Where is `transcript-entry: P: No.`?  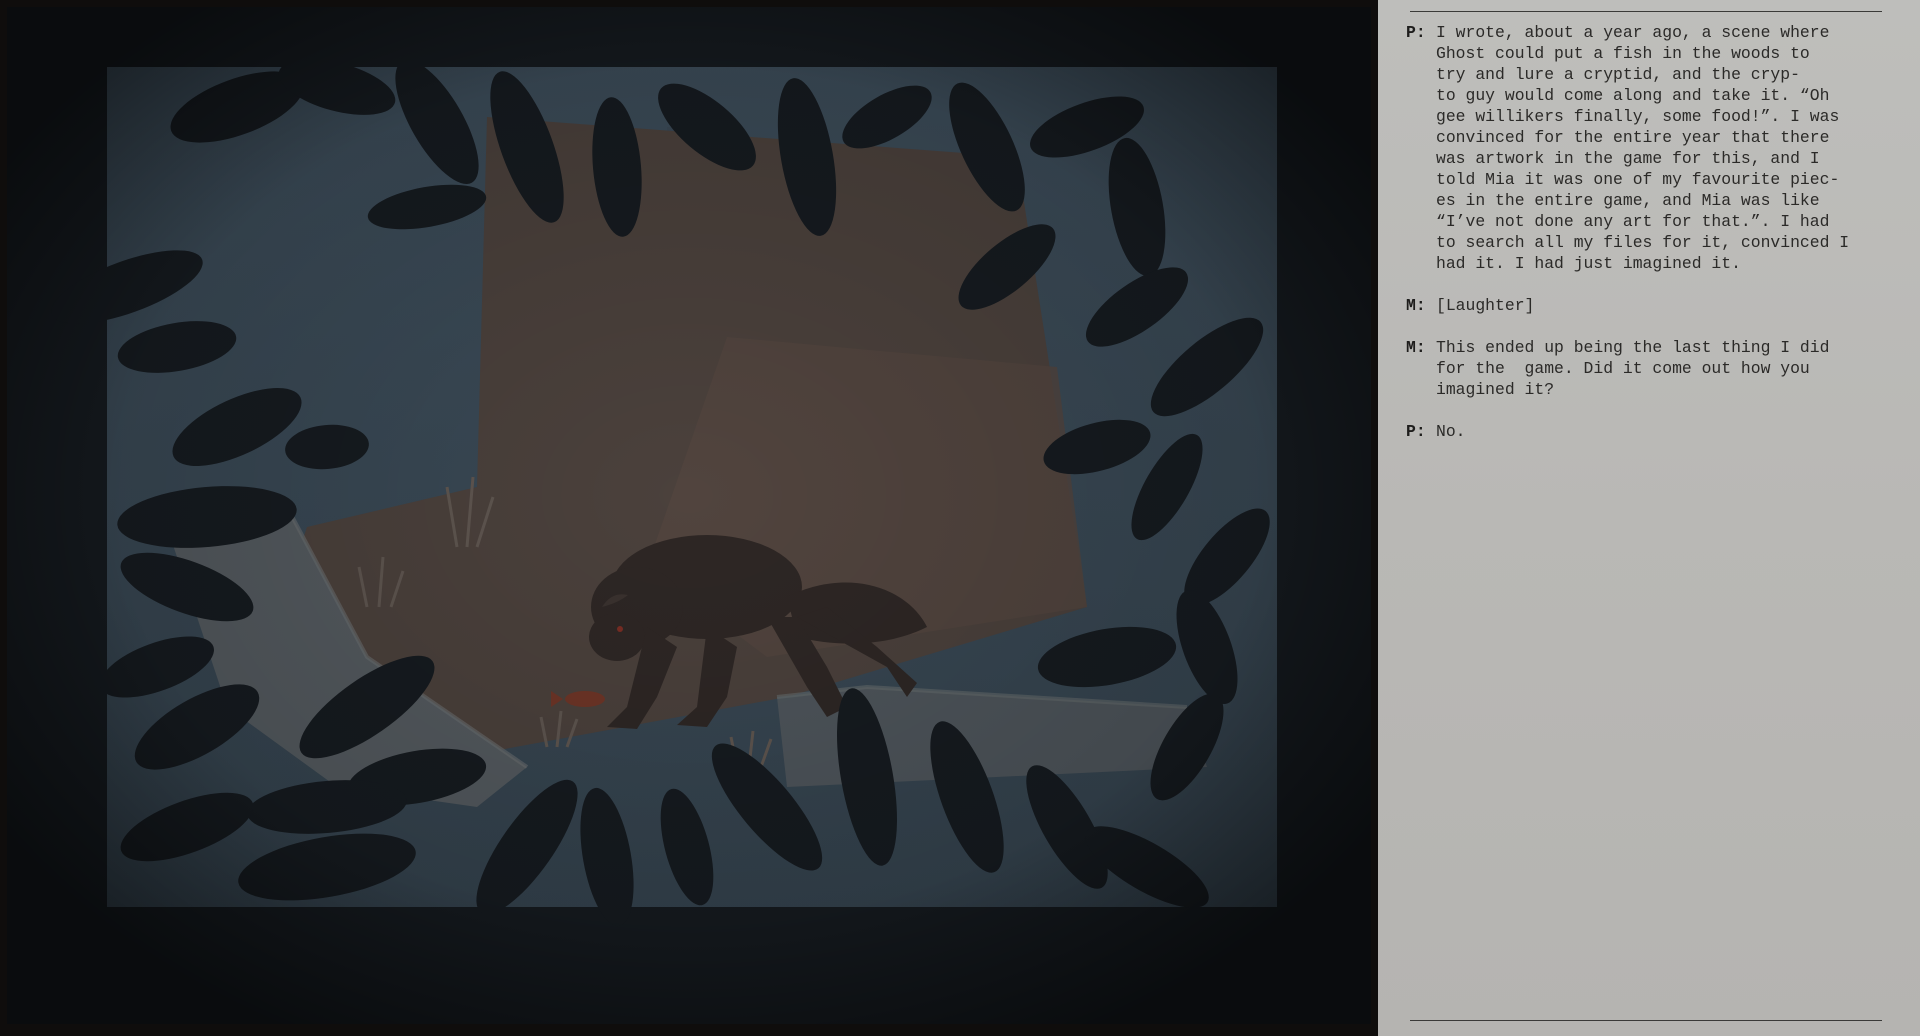 transcript-entry: P: No. is located at coordinates (1646, 431).